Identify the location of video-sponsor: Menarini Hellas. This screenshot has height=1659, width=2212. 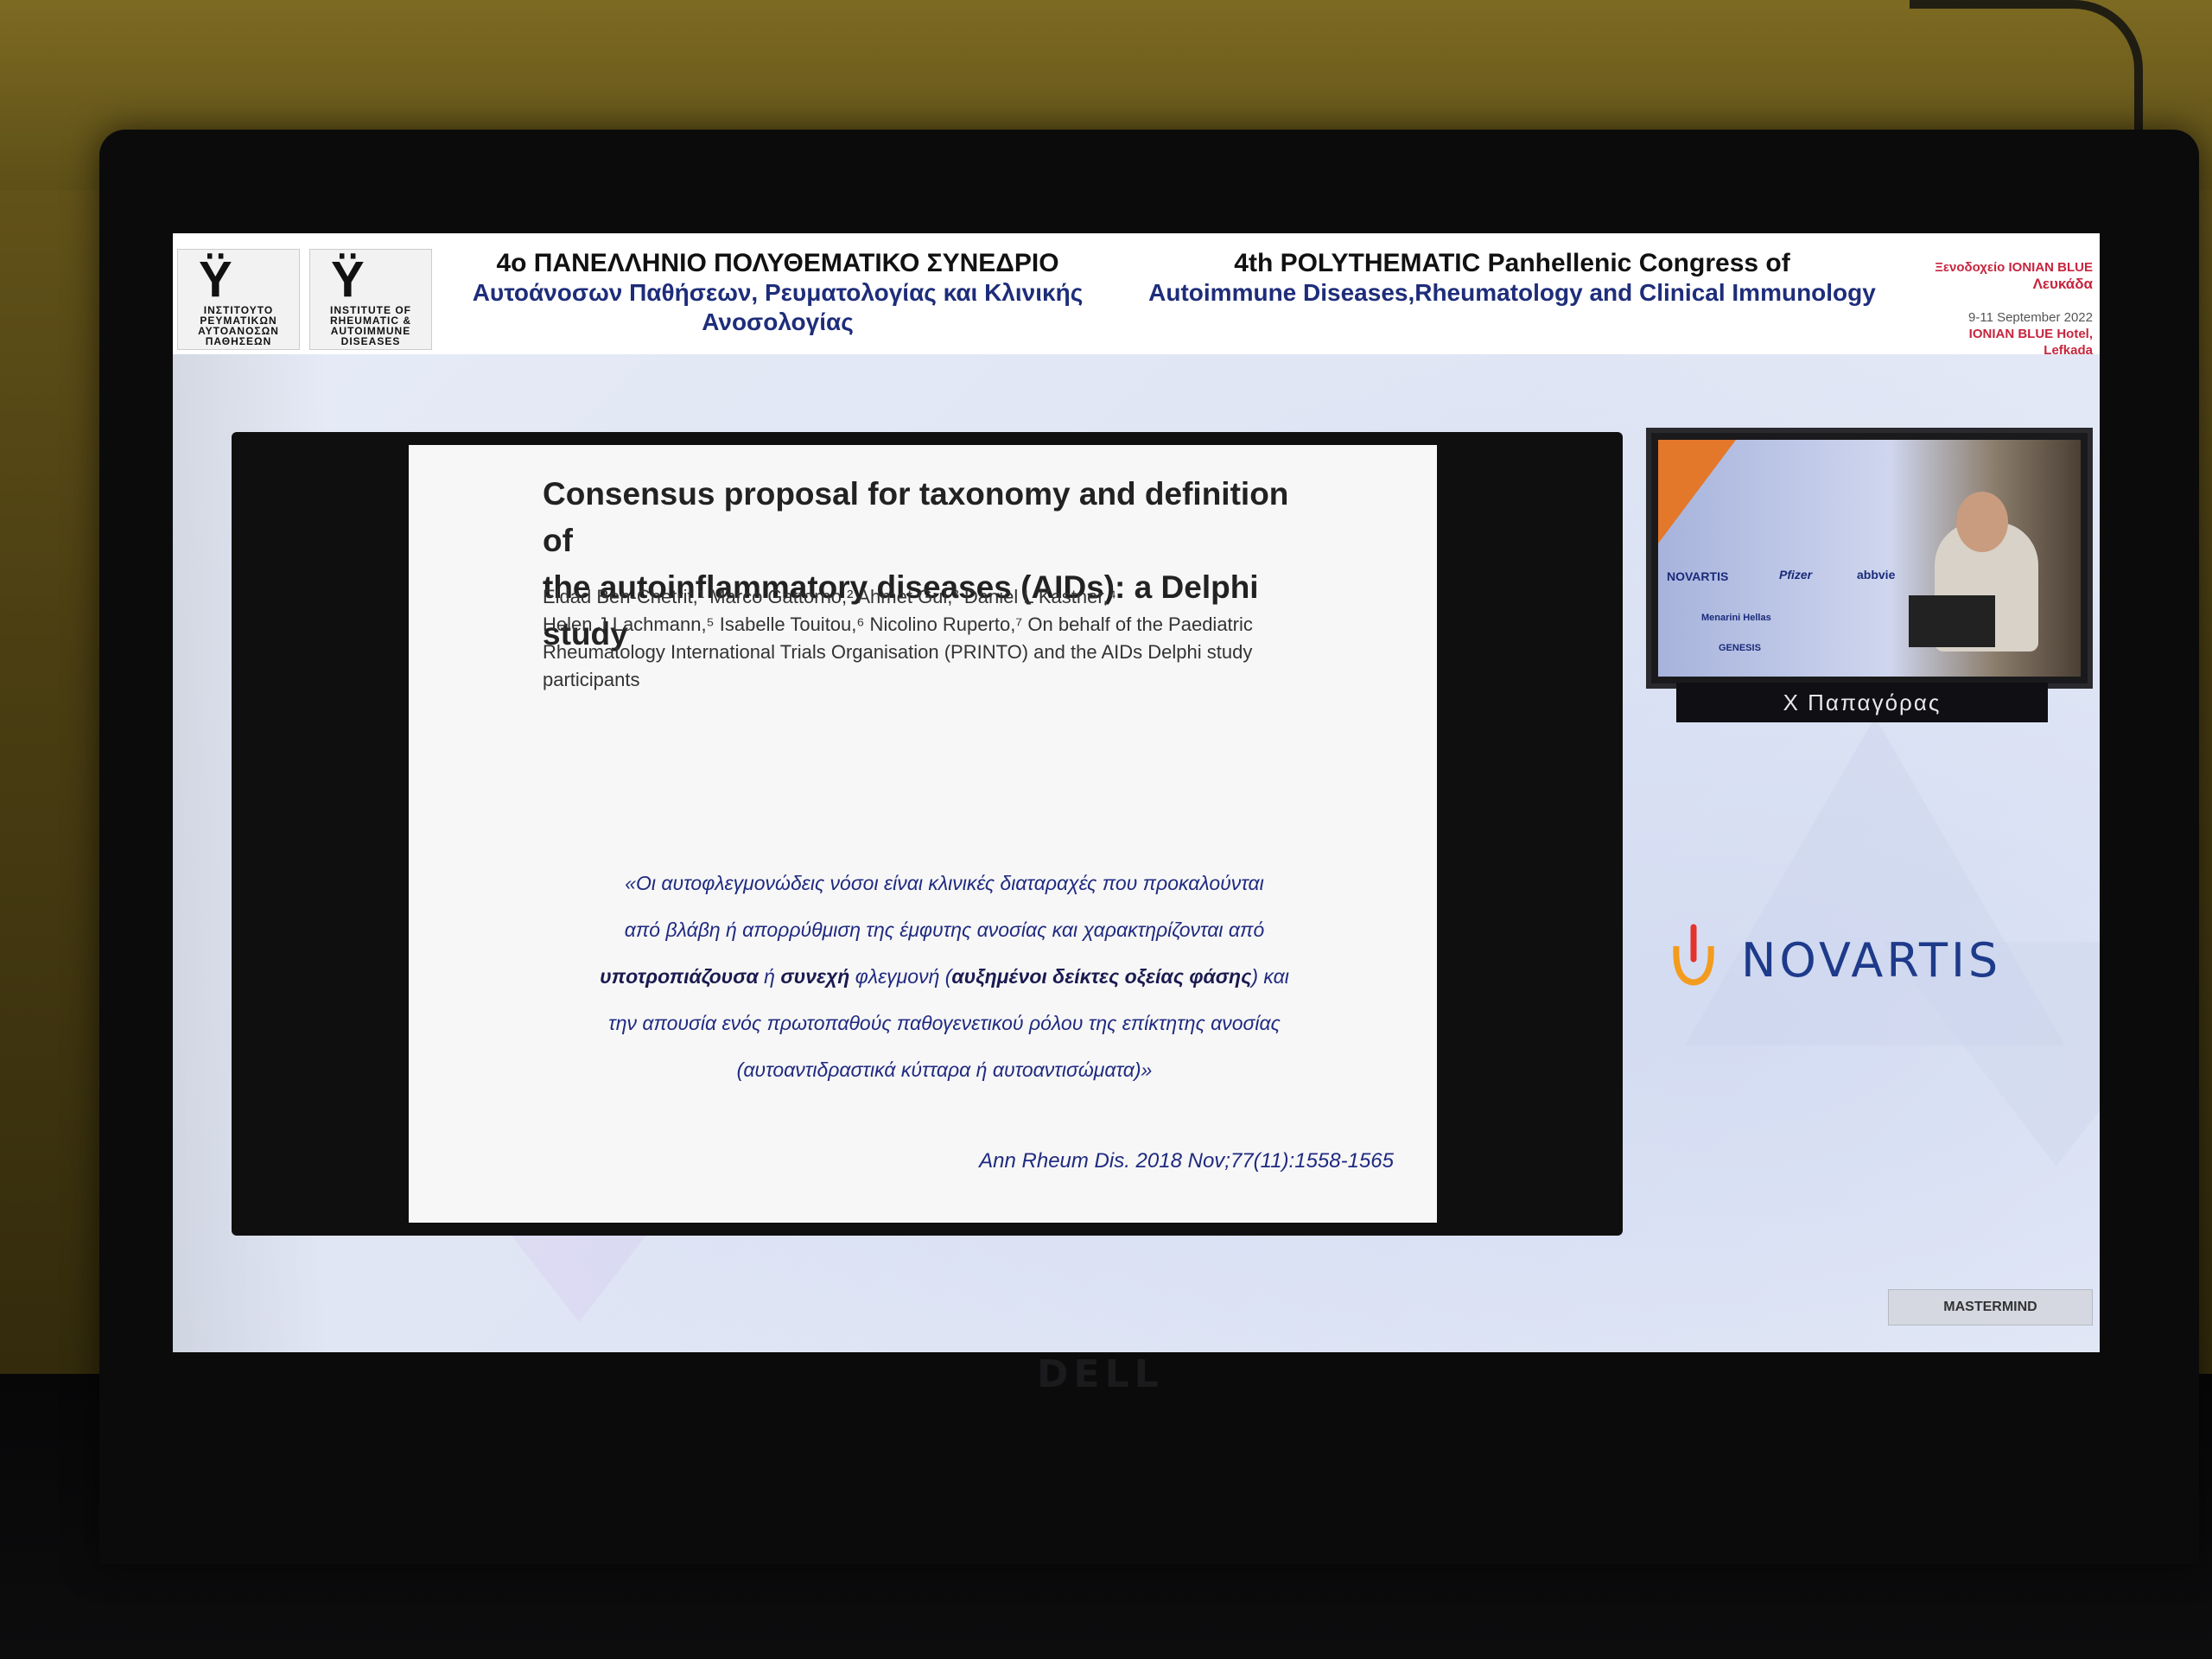
(1736, 618).